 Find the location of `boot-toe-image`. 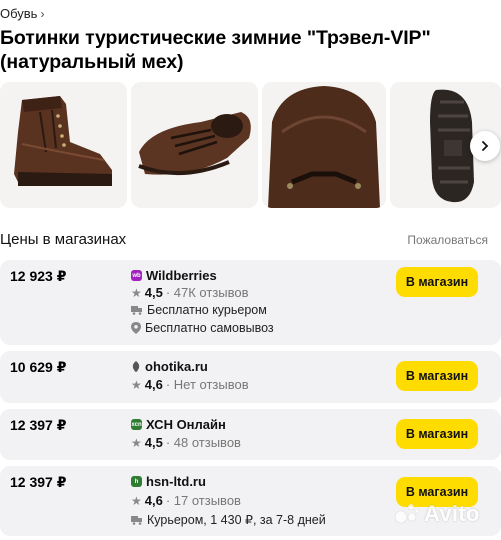

boot-toe-image is located at coordinates (324, 145).